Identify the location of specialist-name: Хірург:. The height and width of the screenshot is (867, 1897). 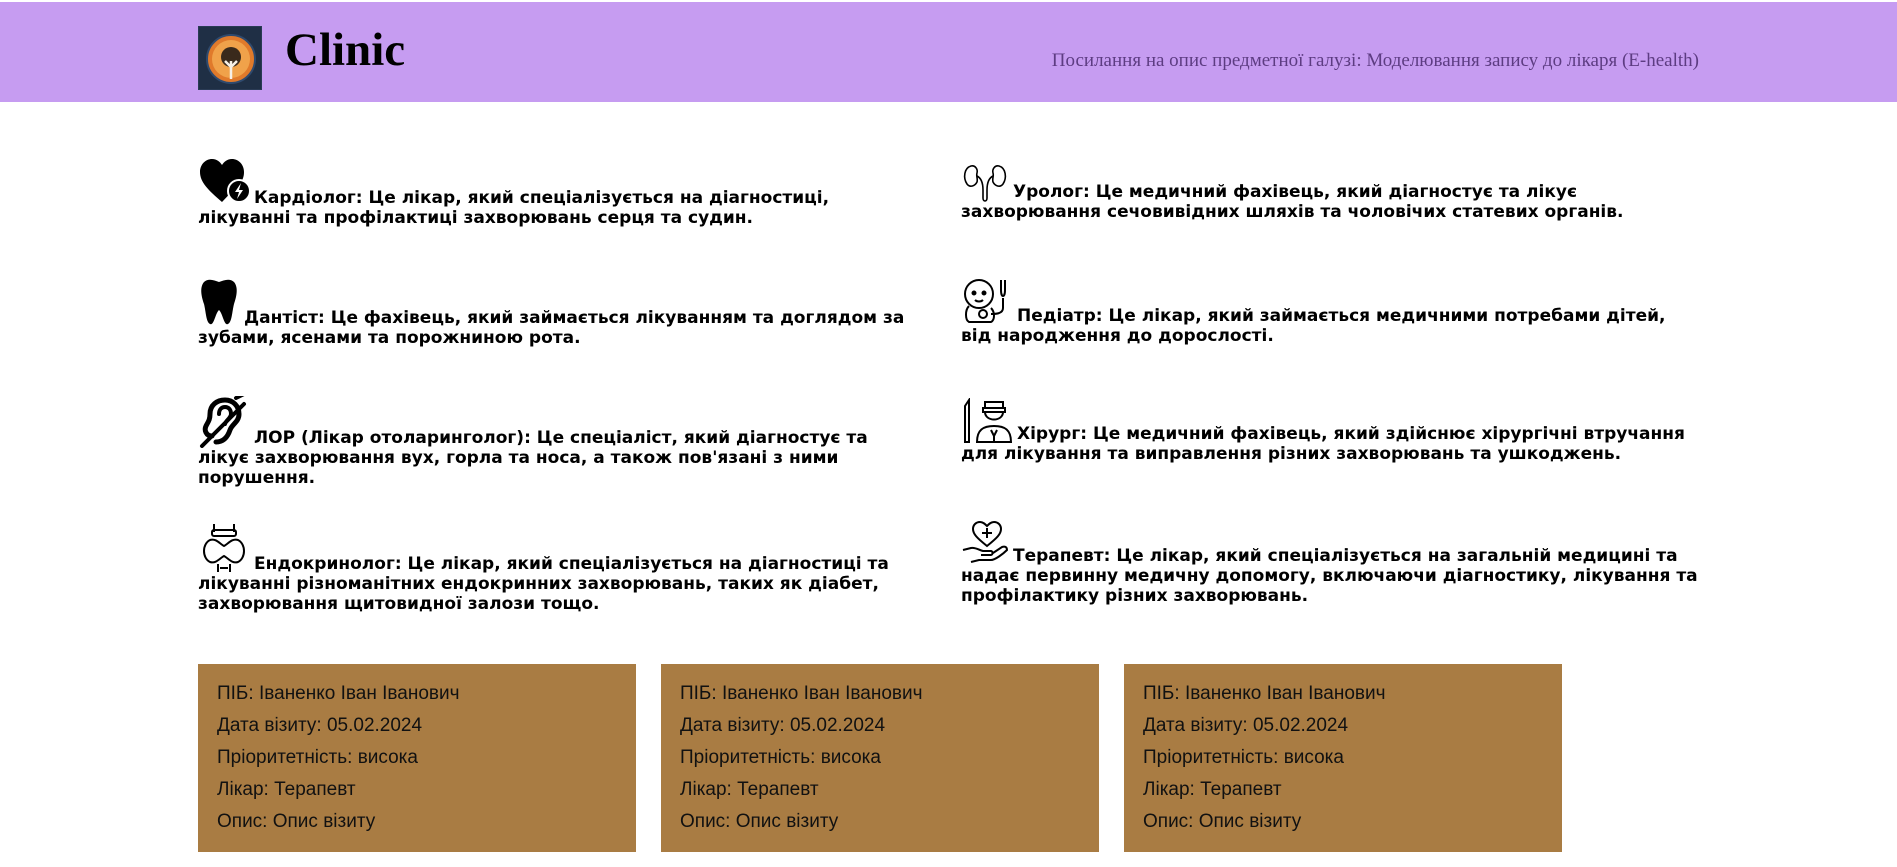
(1052, 434).